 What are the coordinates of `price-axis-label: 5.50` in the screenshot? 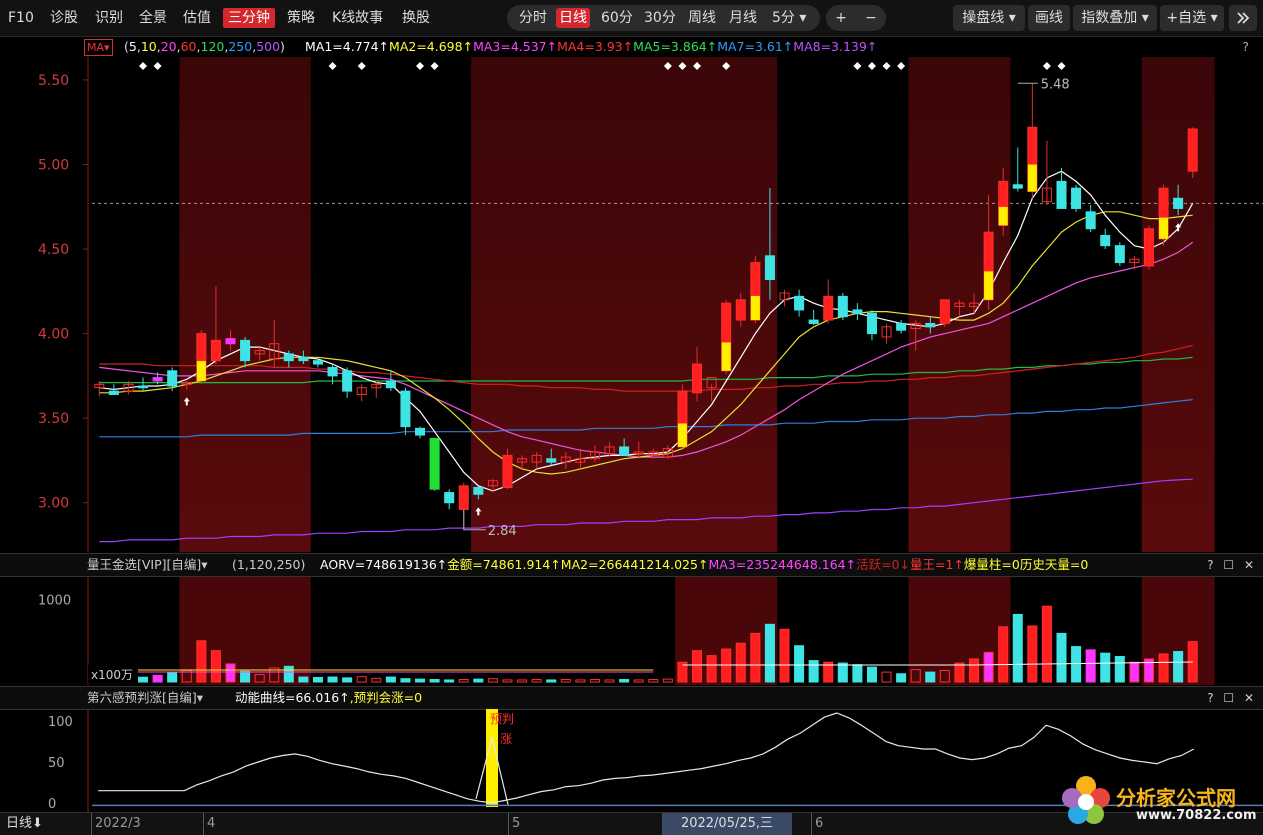 It's located at (53, 81).